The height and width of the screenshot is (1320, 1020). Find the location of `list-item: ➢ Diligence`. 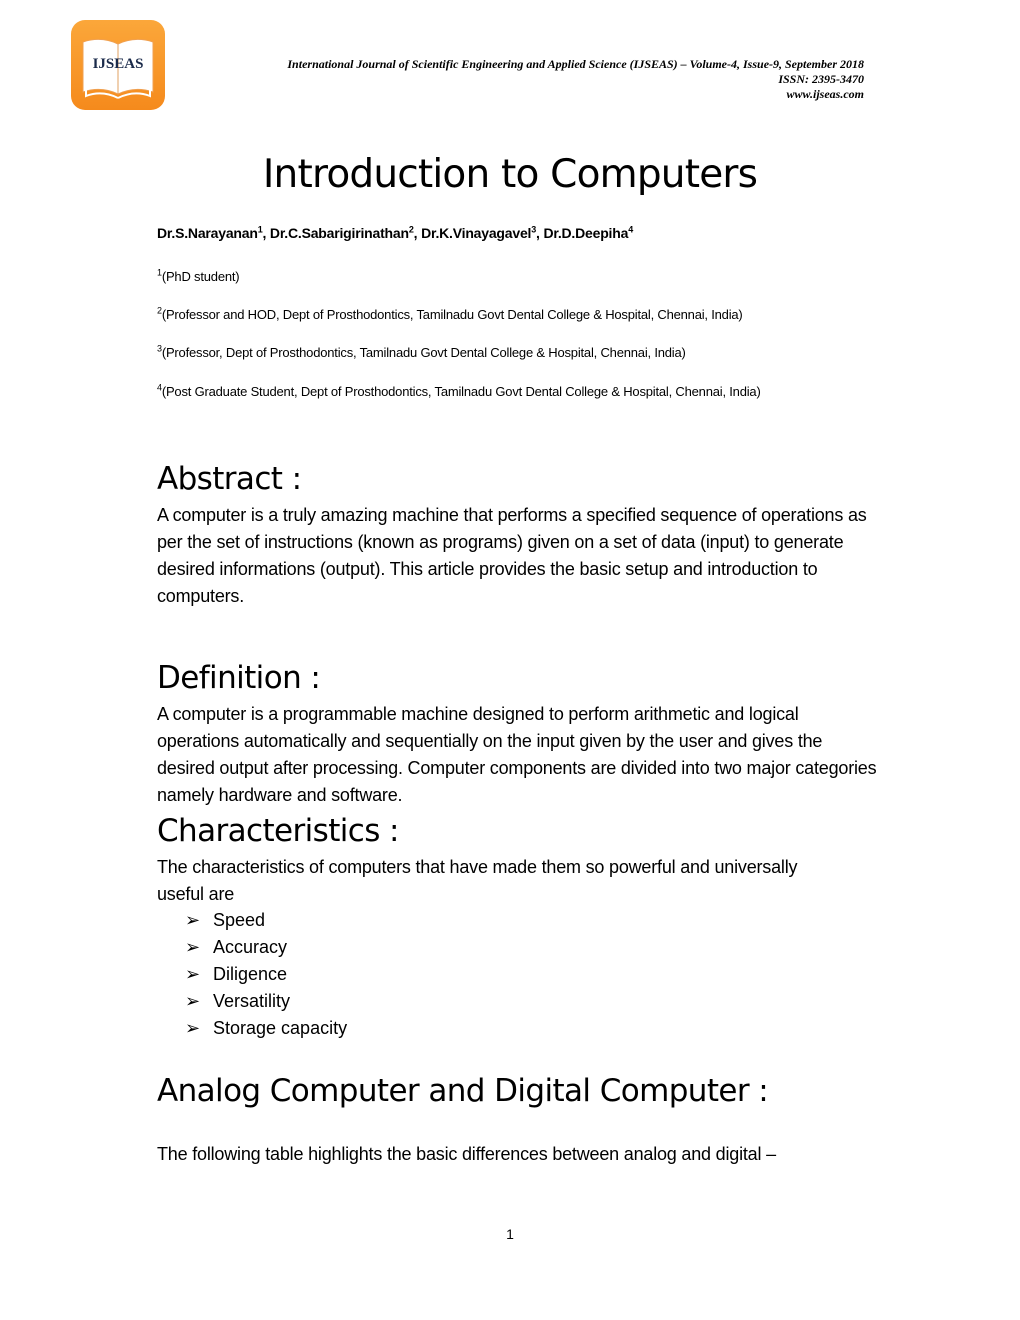

list-item: ➢ Diligence is located at coordinates (266, 974).